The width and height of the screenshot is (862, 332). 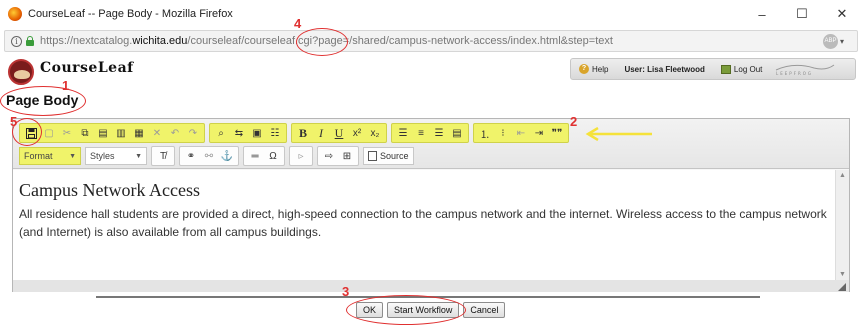 What do you see at coordinates (842, 14) in the screenshot?
I see `close-button: ✕` at bounding box center [842, 14].